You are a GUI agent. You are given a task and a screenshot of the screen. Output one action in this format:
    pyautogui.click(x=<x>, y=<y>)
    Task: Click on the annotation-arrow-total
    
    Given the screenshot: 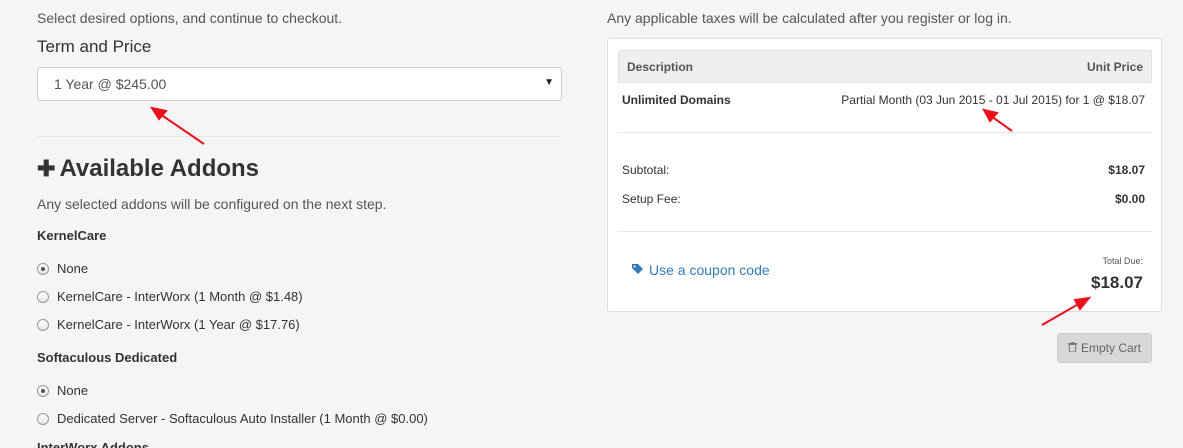 What is the action you would take?
    pyautogui.click(x=1066, y=311)
    